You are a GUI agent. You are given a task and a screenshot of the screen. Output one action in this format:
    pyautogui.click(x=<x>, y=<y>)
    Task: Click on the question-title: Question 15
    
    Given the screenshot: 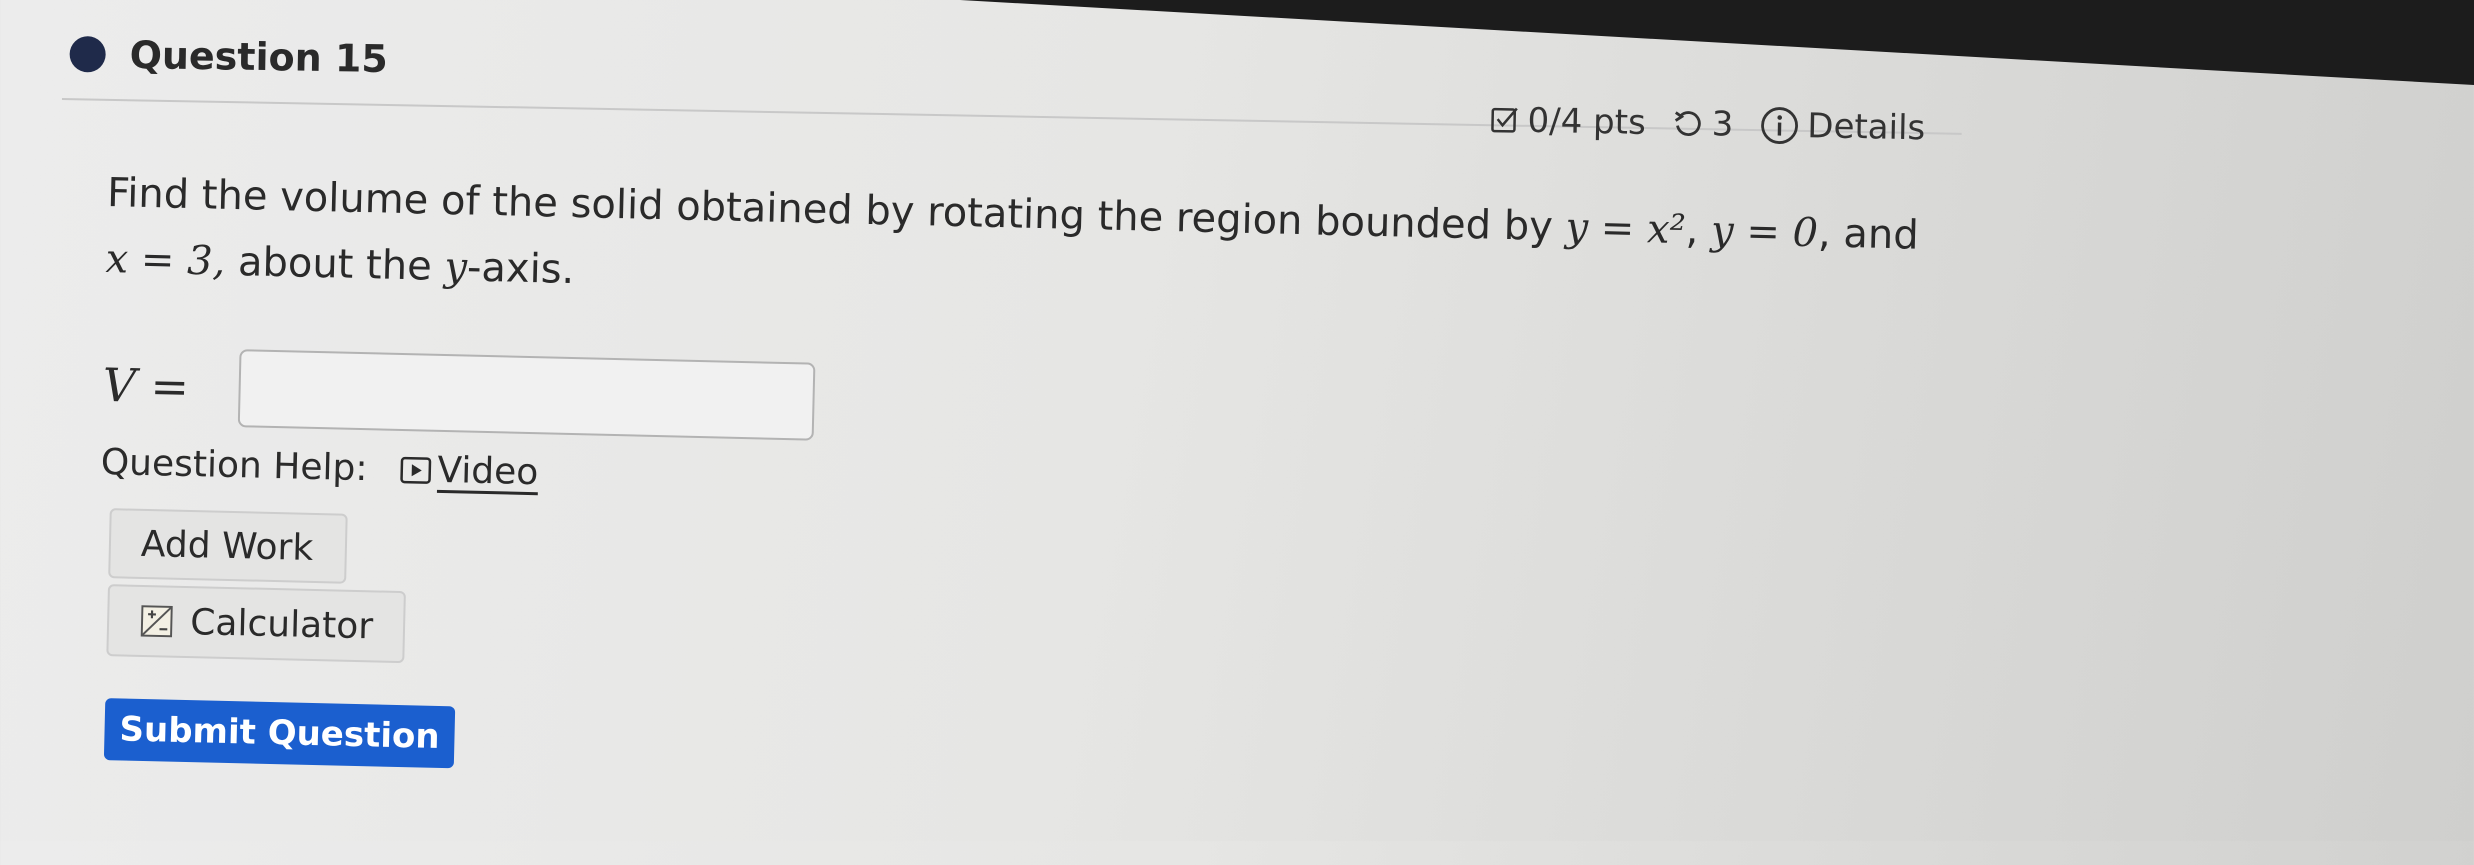 What is the action you would take?
    pyautogui.click(x=259, y=56)
    